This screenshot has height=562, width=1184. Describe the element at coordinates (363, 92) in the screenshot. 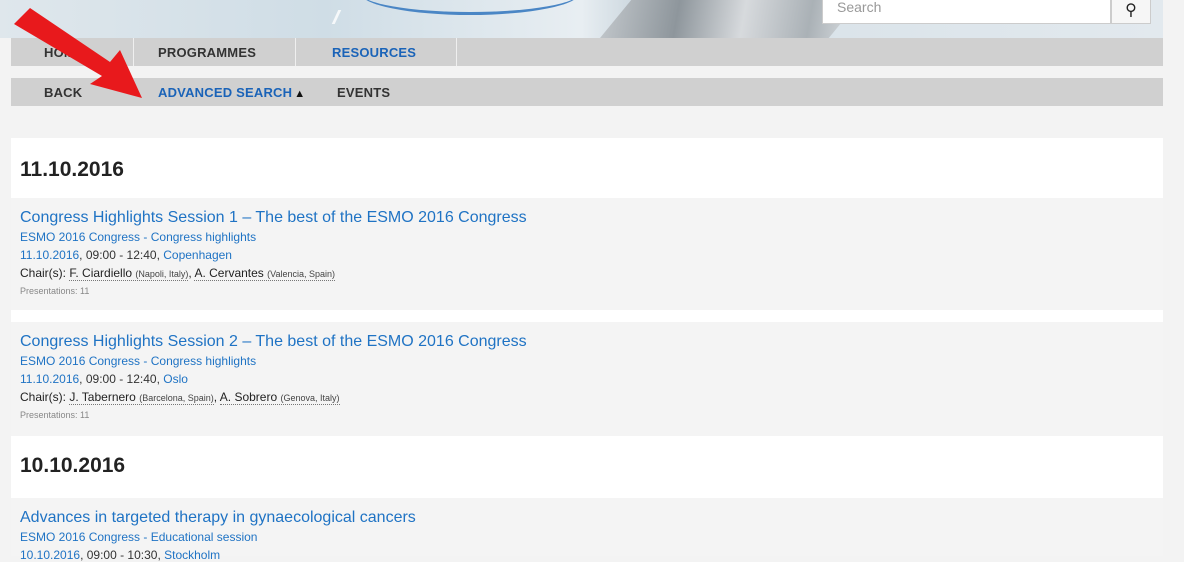

I see `nav-item-events: EVENTS` at that location.